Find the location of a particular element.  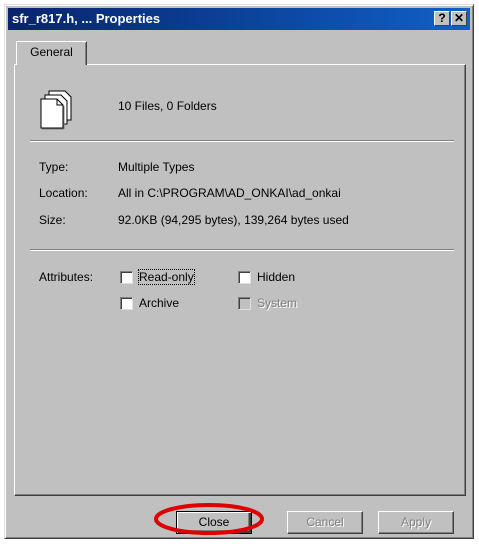

close-window-button: ✕ is located at coordinates (459, 18).